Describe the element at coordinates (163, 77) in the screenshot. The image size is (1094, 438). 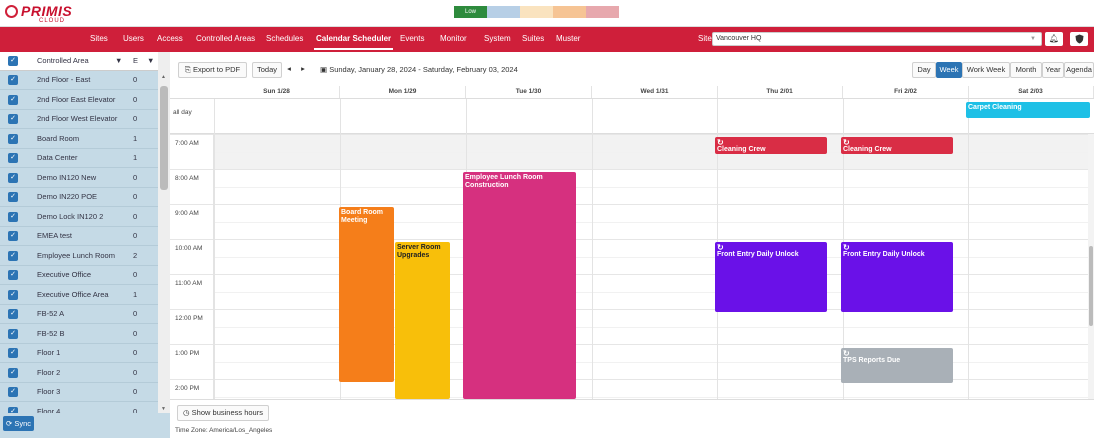
I see `scroll-up-icon: ▲` at that location.